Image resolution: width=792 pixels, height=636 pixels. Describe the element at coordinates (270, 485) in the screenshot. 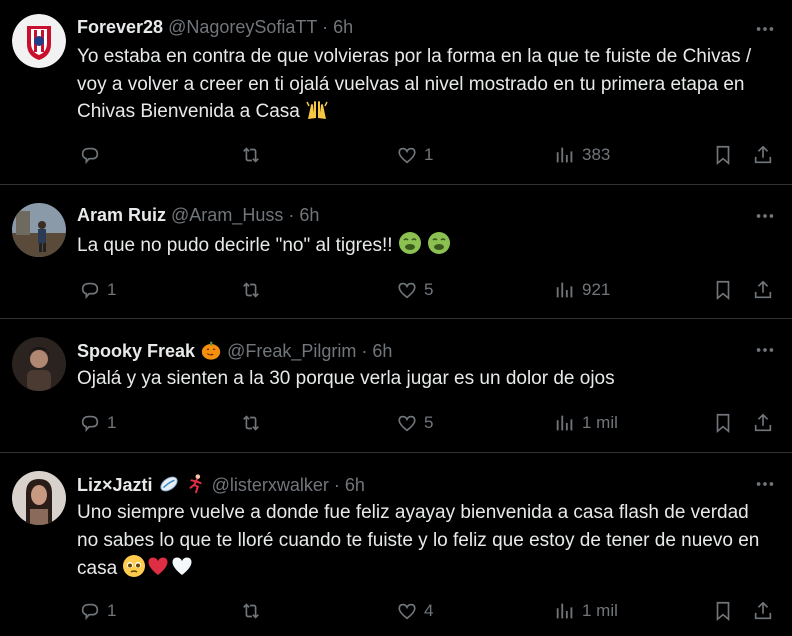

I see `user-handle: @listerxwalker` at that location.